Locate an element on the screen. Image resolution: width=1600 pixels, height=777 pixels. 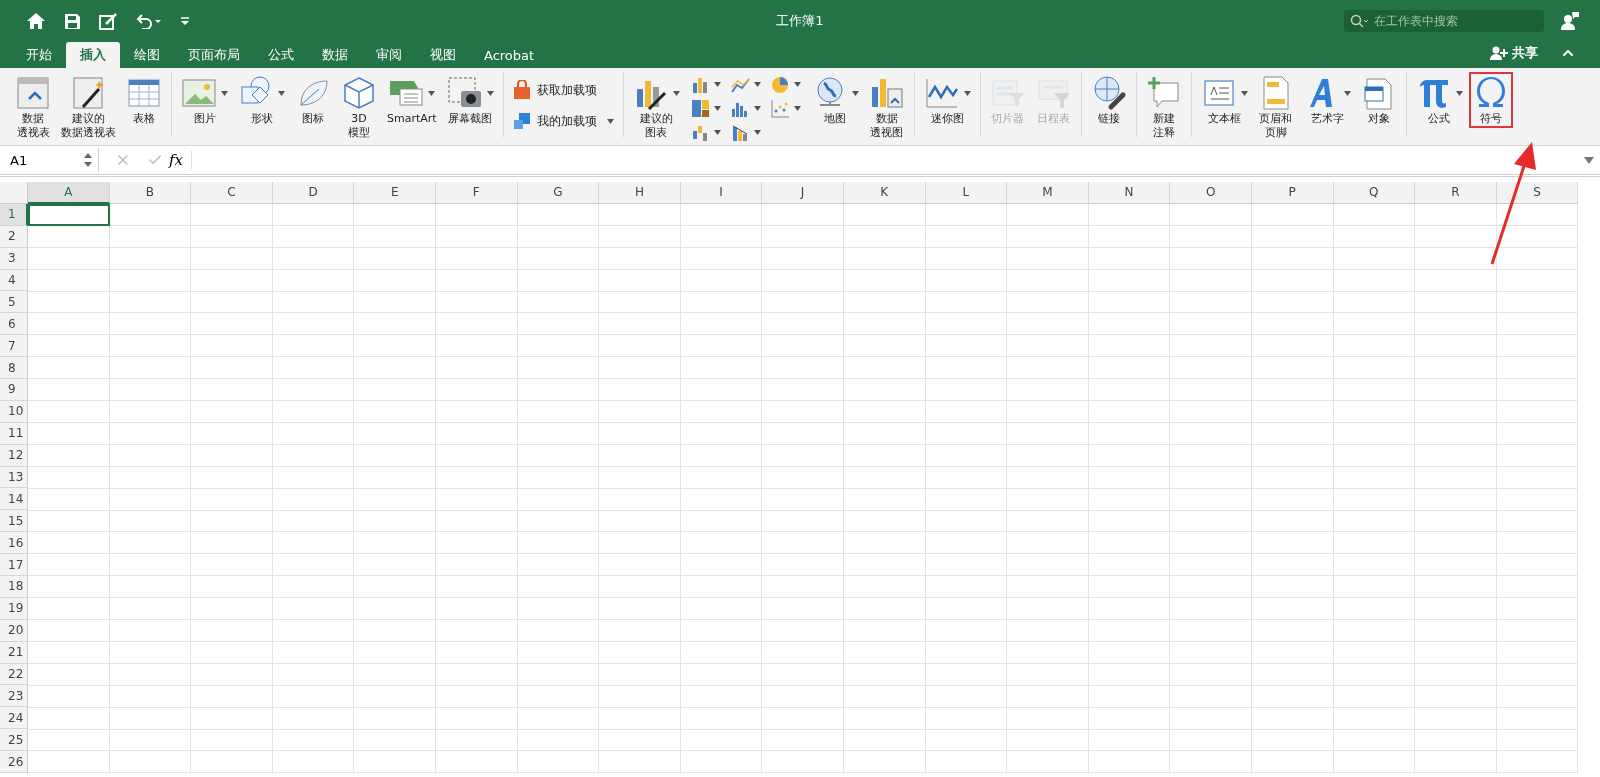
row-header: 22 is located at coordinates (14, 674).